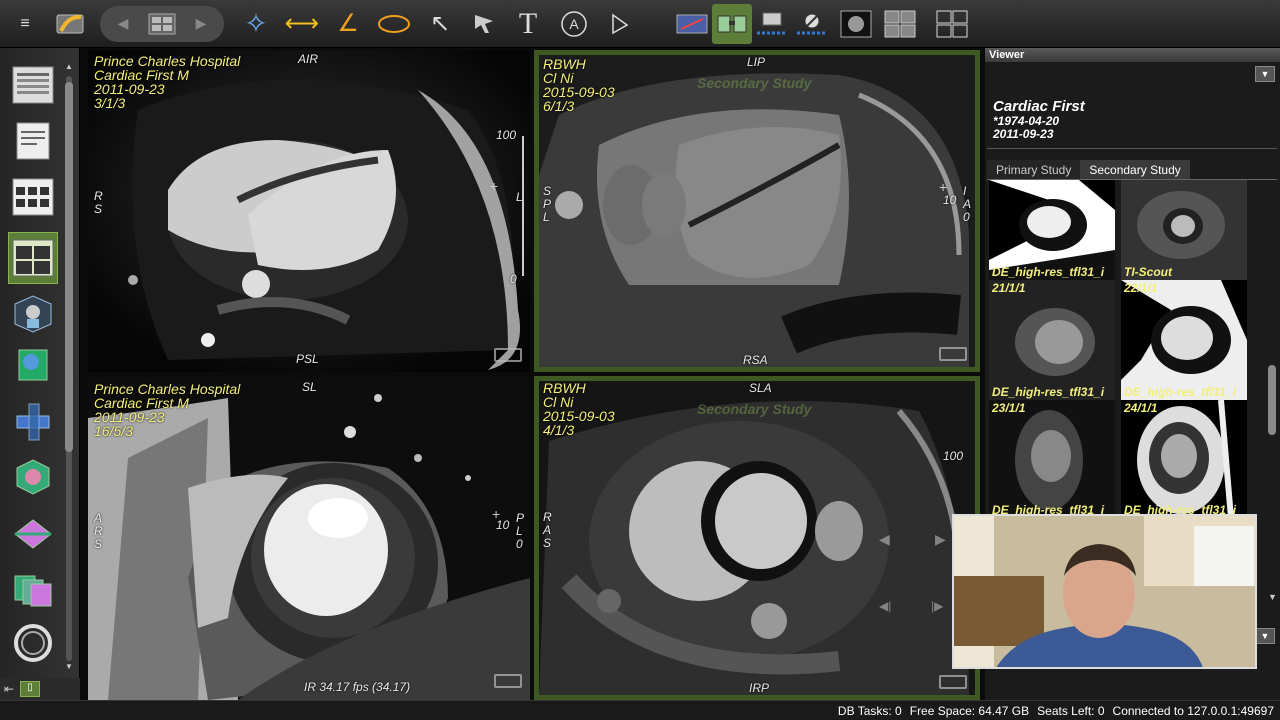  What do you see at coordinates (884, 539) in the screenshot?
I see `vp3-prev-frame-icon: ◀` at bounding box center [884, 539].